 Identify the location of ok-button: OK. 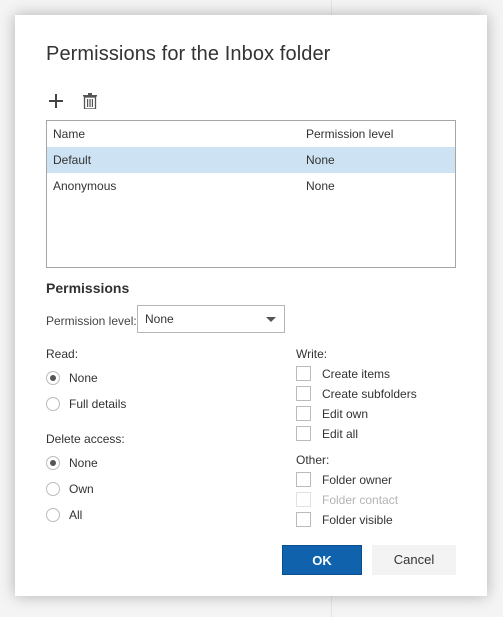
(322, 560).